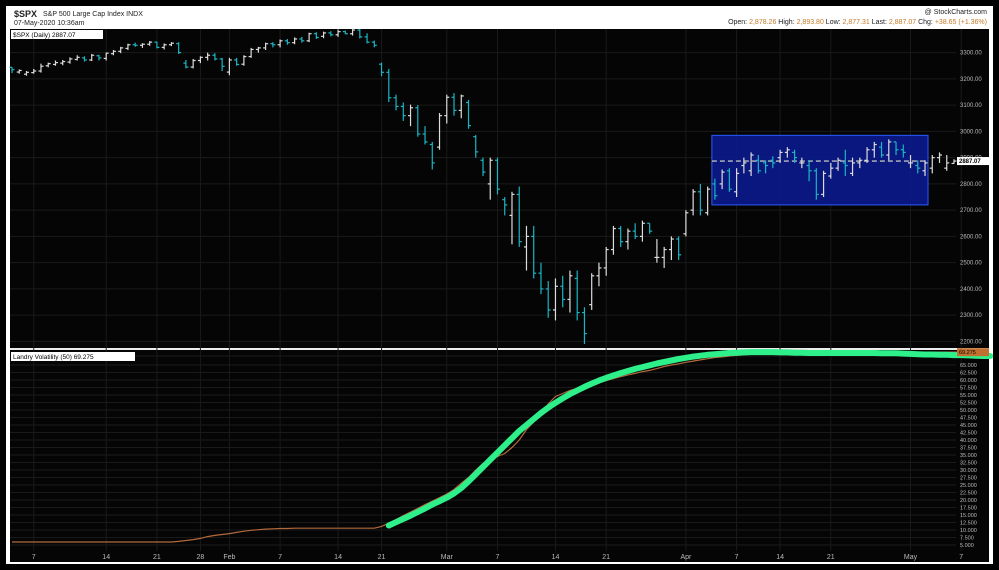 The height and width of the screenshot is (570, 999). What do you see at coordinates (968, 531) in the screenshot?
I see `vol-tick-label: 10.000` at bounding box center [968, 531].